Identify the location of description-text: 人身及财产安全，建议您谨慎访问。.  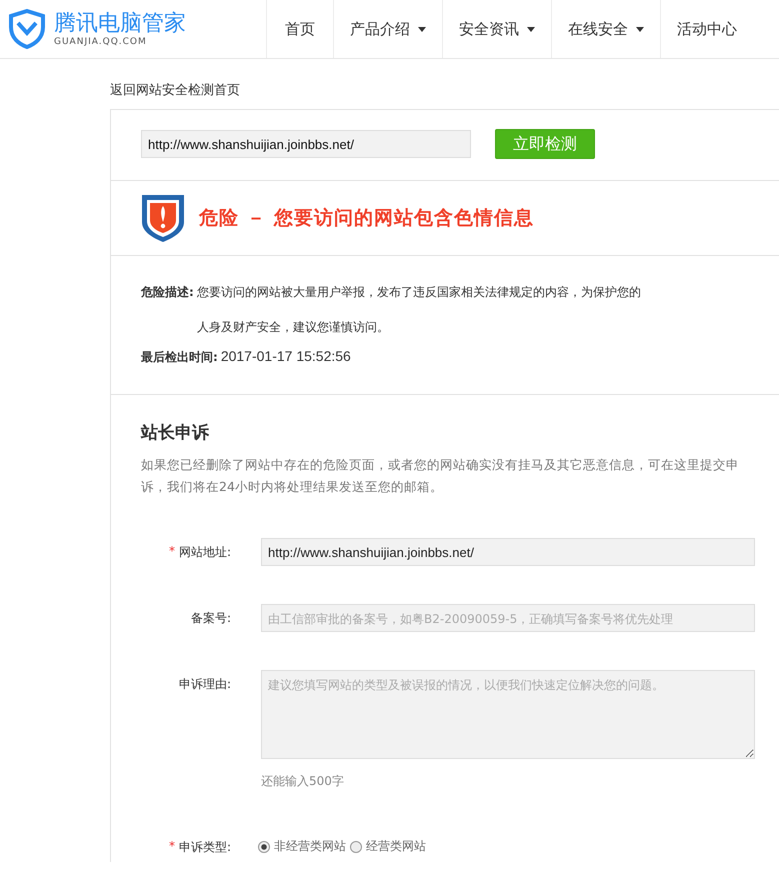
(293, 327).